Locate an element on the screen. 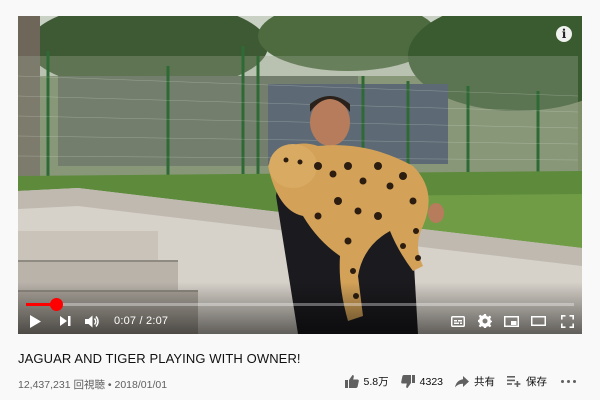 The image size is (600, 400). like-button: 5.8万 is located at coordinates (366, 381).